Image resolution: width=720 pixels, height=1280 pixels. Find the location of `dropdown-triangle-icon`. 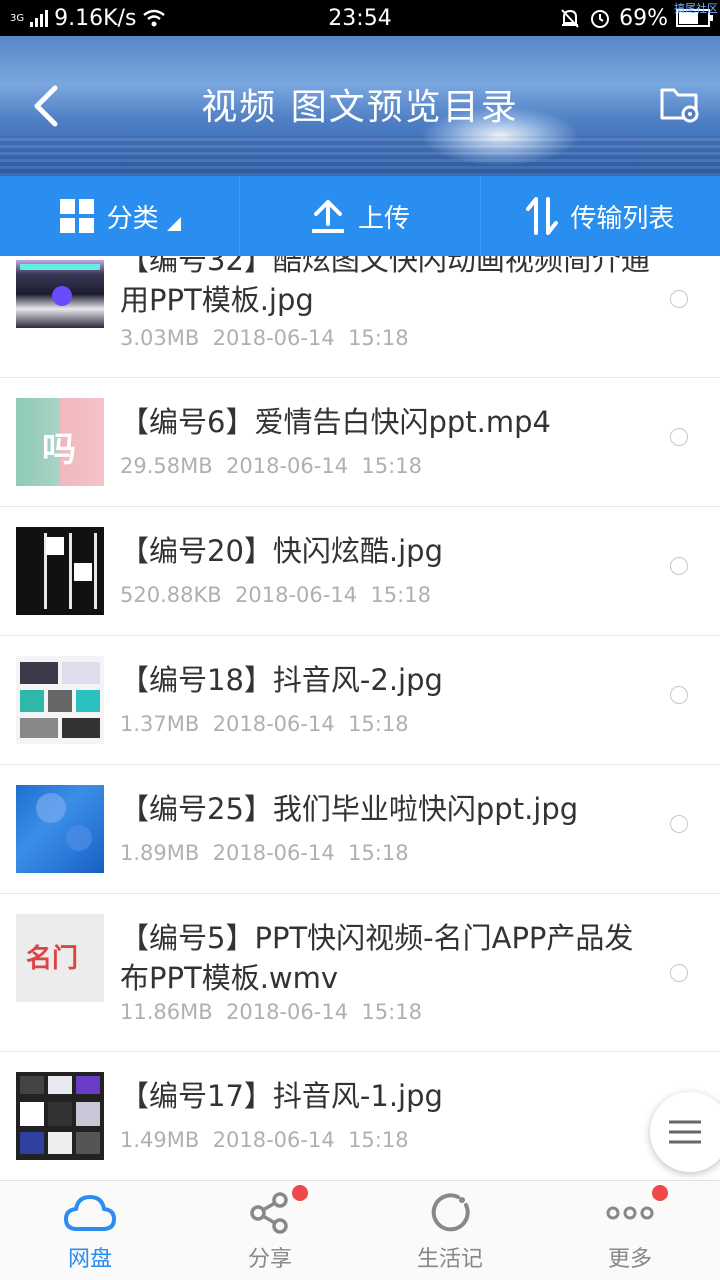

dropdown-triangle-icon is located at coordinates (173, 224).